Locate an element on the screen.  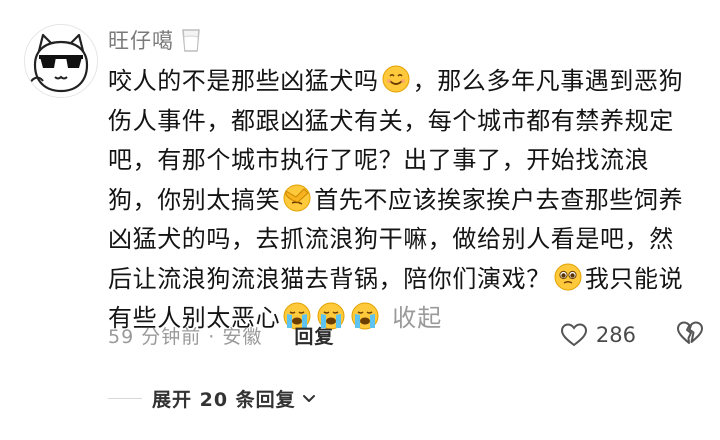
pleading-emoji-icon is located at coordinates (568, 277).